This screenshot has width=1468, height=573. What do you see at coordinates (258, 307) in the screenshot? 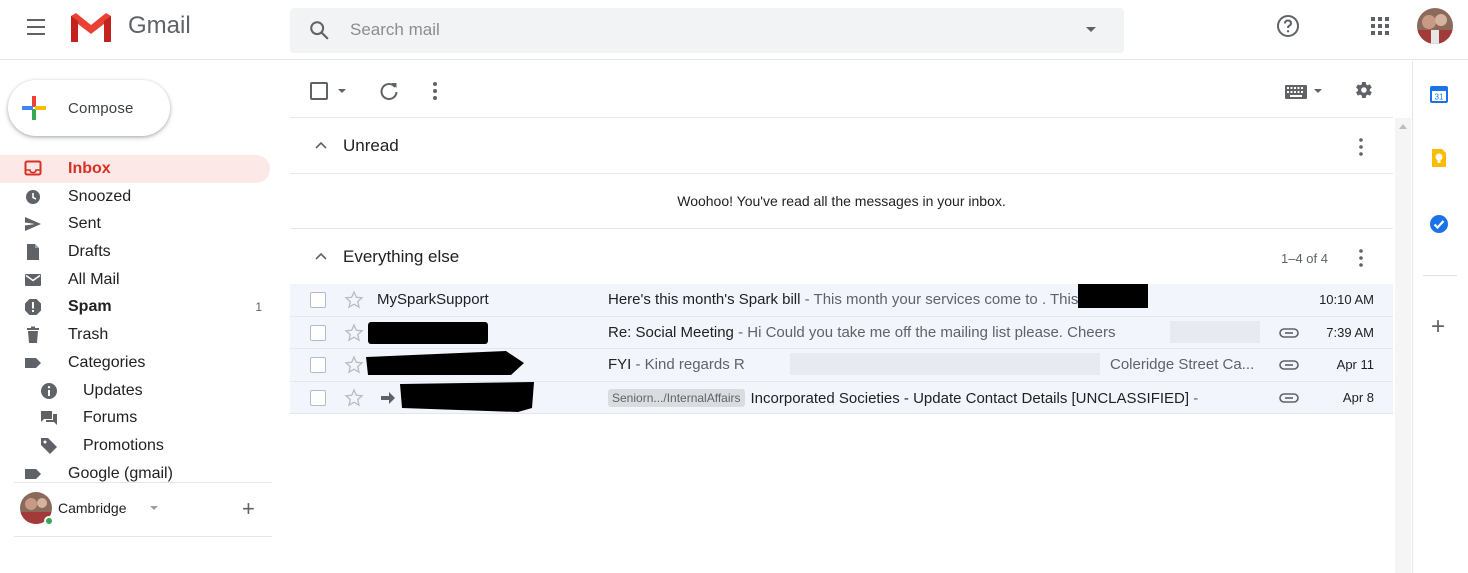
I see `sidebar-item-count: 1` at bounding box center [258, 307].